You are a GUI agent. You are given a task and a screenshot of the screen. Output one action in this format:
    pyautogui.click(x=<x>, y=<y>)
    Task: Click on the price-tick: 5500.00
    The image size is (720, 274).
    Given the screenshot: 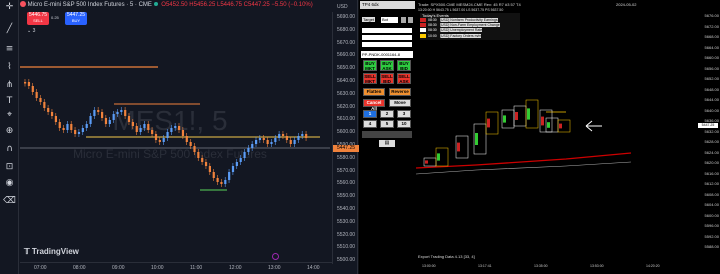 What is the action you would take?
    pyautogui.click(x=346, y=260)
    